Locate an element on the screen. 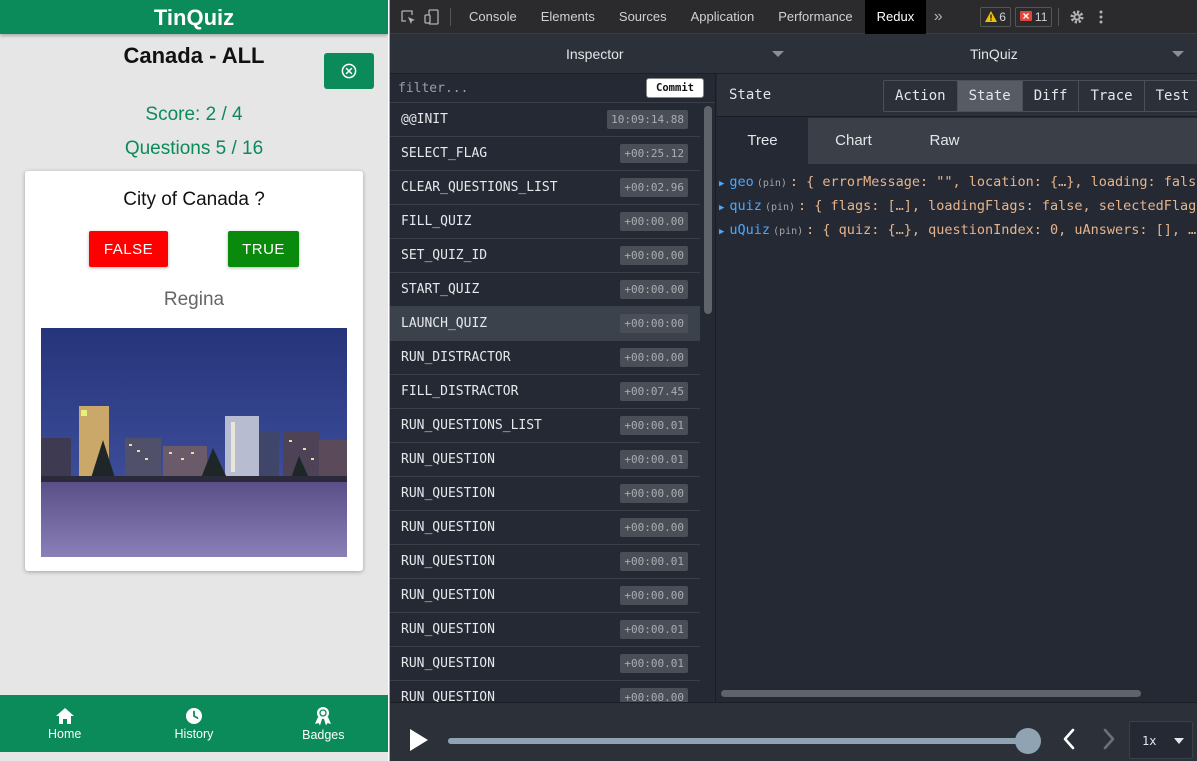 The height and width of the screenshot is (761, 1197). time-slider-thumb is located at coordinates (1028, 741).